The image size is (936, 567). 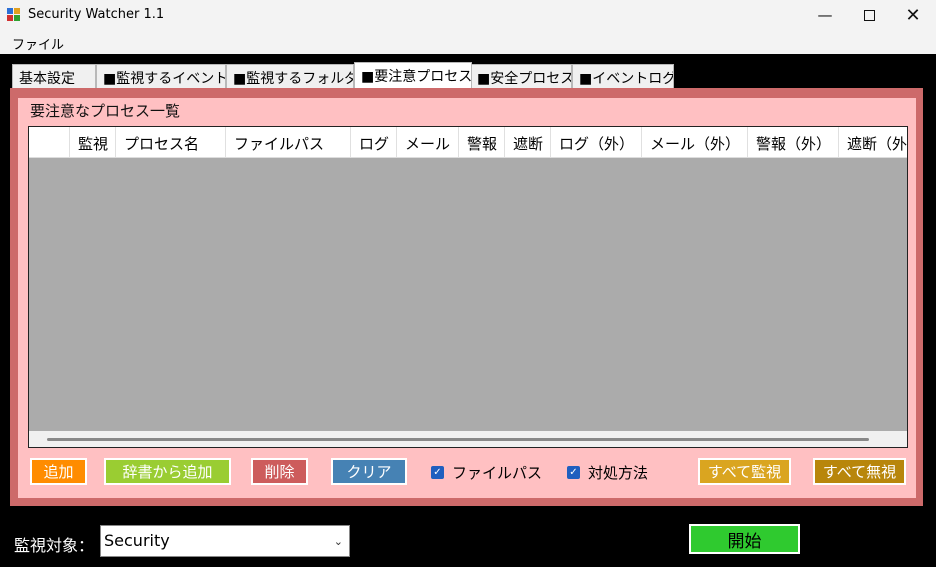 What do you see at coordinates (161, 76) in the screenshot?
I see `tab-monitored-events: ■監視するイベント` at bounding box center [161, 76].